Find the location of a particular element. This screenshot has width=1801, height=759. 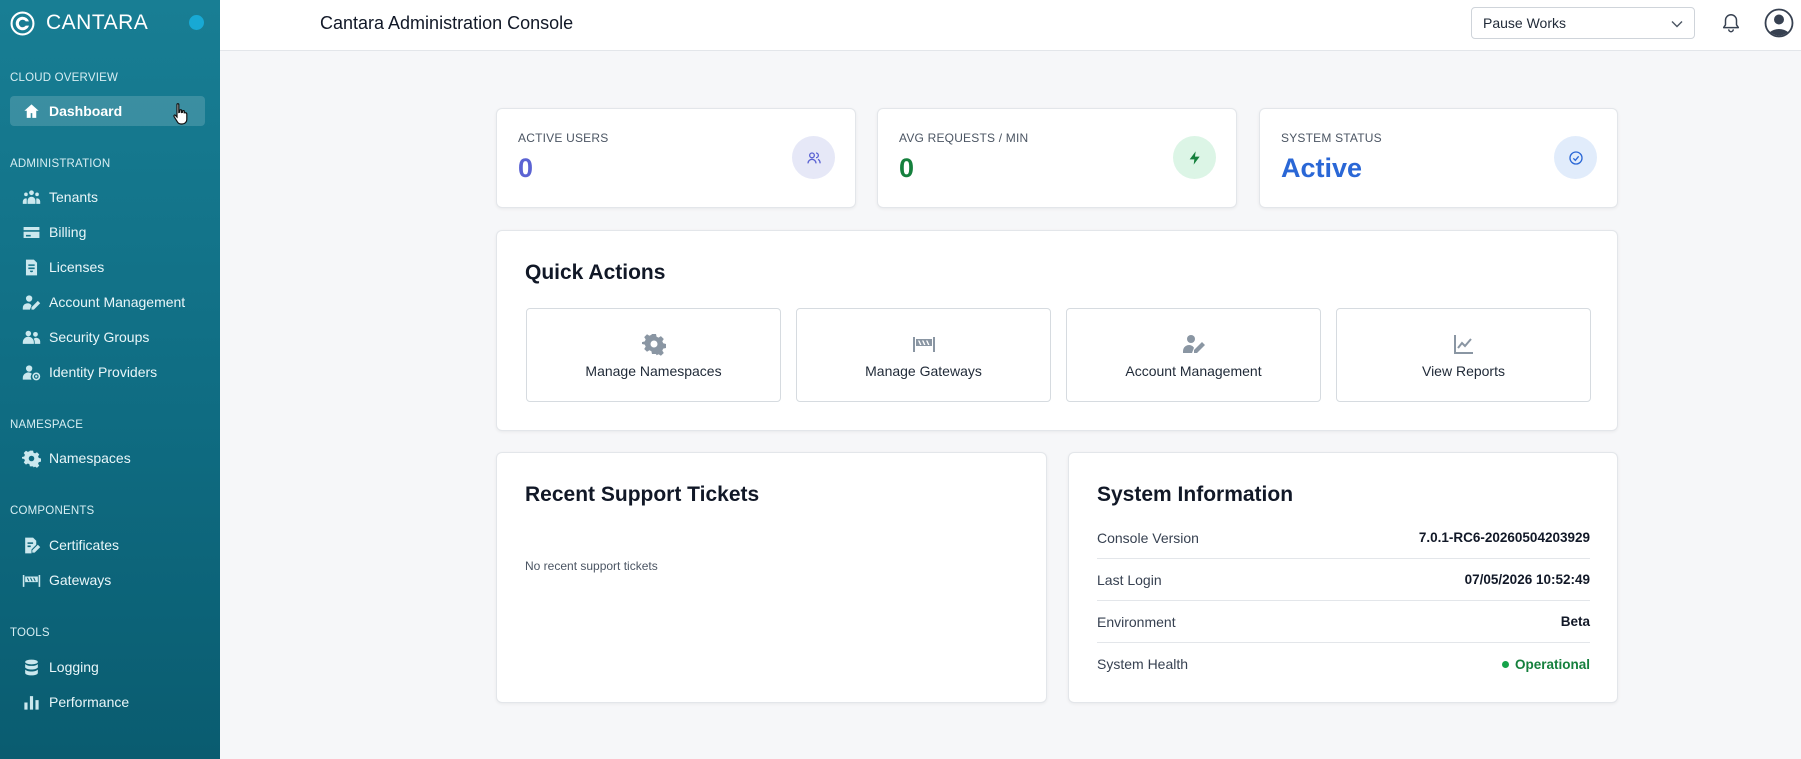

status-dot-icon is located at coordinates (1505, 664).